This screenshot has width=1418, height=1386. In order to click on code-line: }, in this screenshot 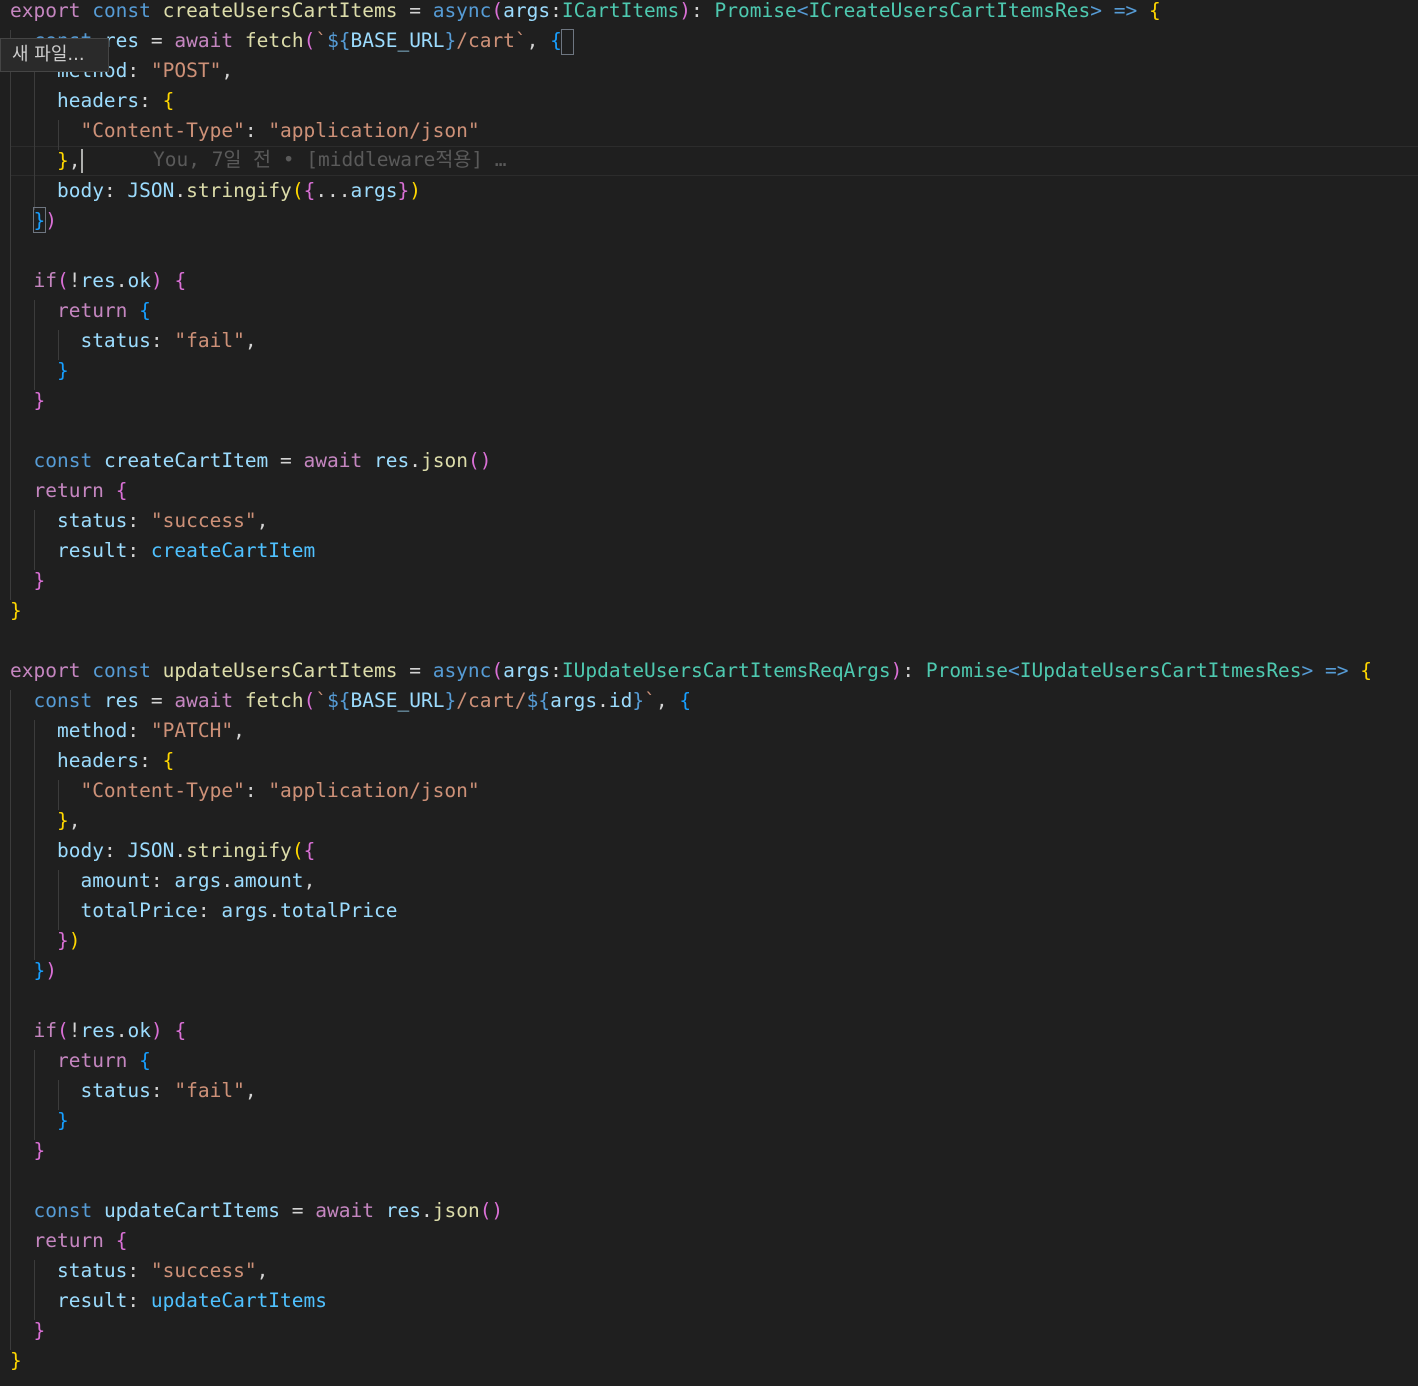, I will do `click(714, 821)`.